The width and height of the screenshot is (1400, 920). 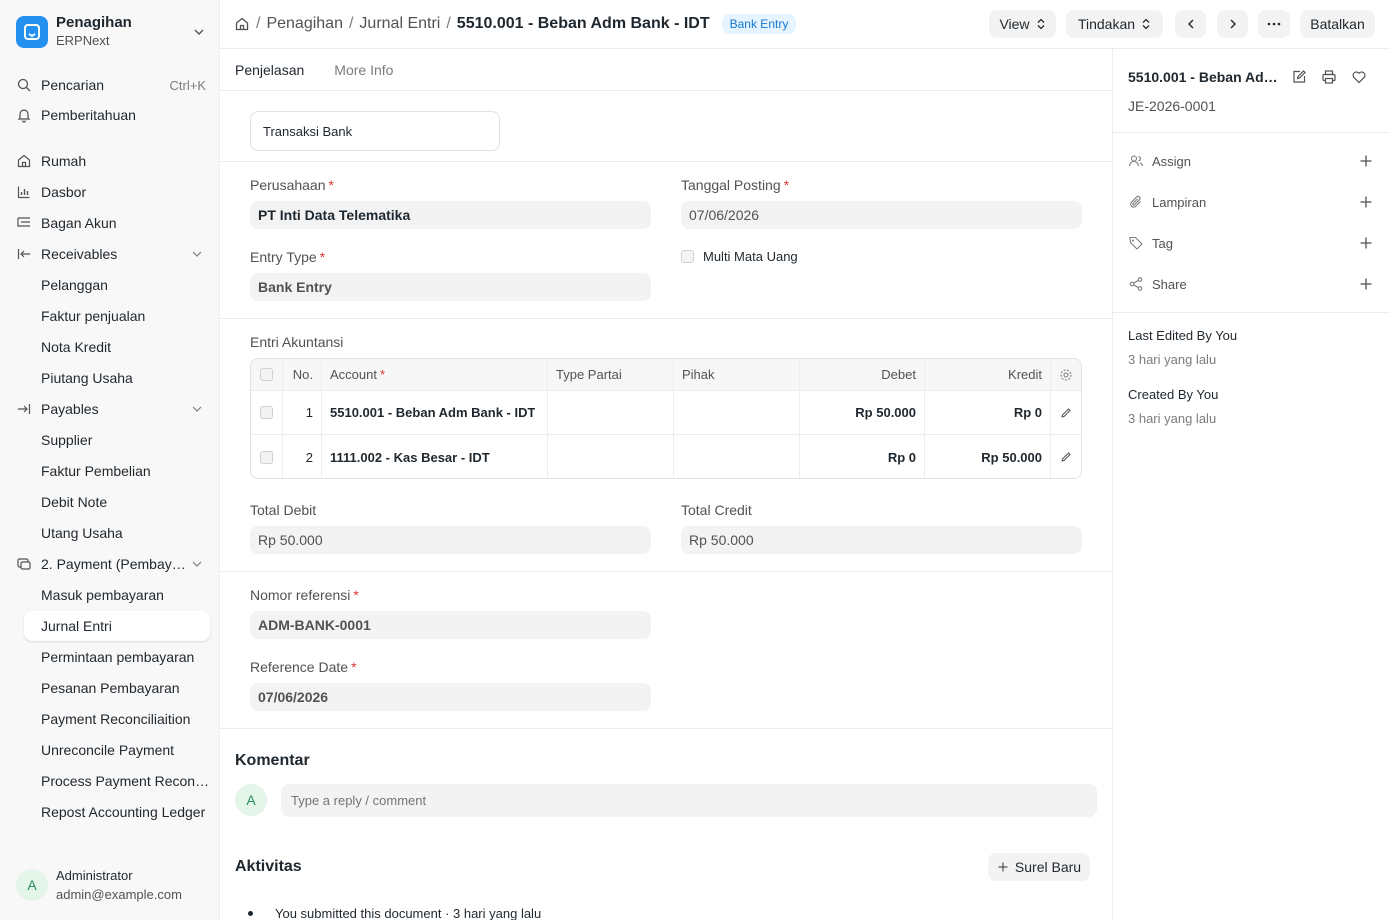 What do you see at coordinates (109, 502) in the screenshot?
I see `sidebar-item-debit-note: Debit Note` at bounding box center [109, 502].